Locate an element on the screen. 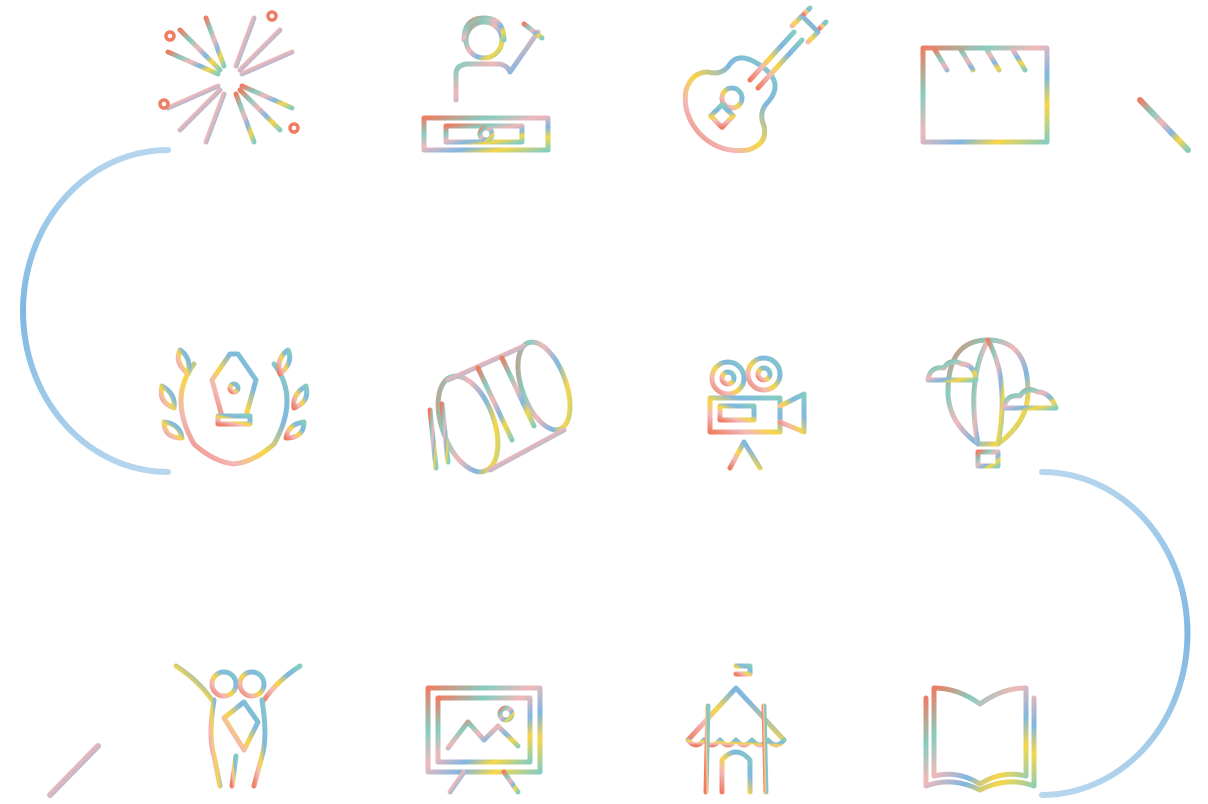 This screenshot has height=804, width=1208. dj-icon is located at coordinates (486, 84).